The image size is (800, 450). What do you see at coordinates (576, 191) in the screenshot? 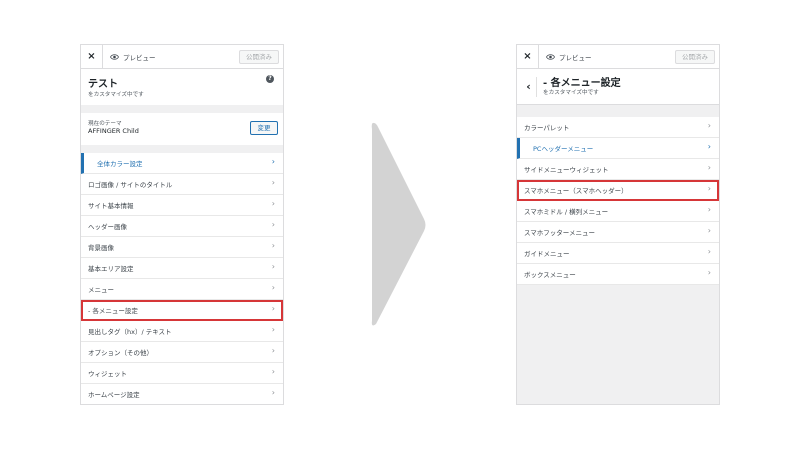
I see `menu-item-label: スマホメニュー（スマホヘッダー）` at bounding box center [576, 191].